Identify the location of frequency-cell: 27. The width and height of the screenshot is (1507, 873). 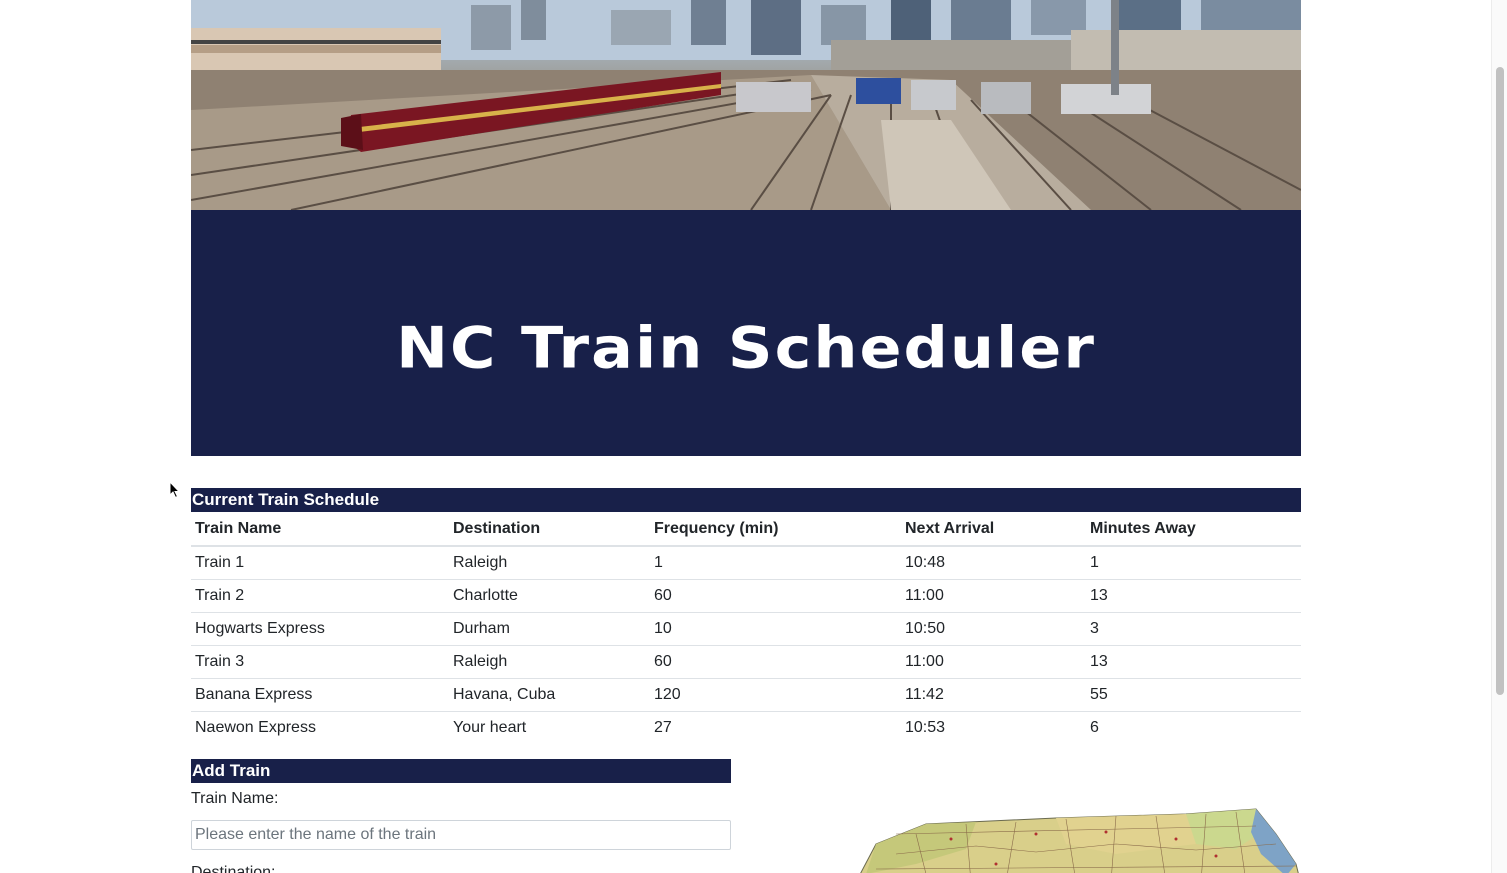
(663, 727).